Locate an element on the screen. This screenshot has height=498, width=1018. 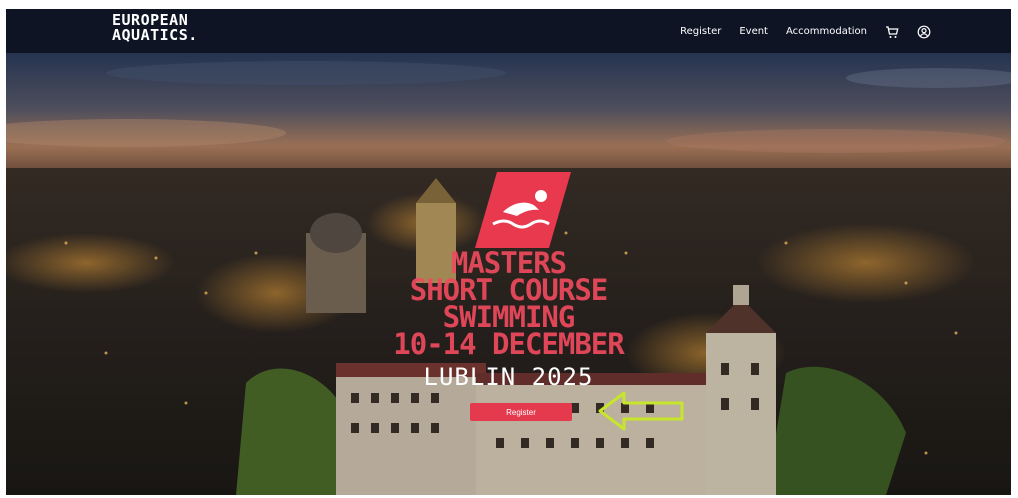
user-account-icon is located at coordinates (924, 31).